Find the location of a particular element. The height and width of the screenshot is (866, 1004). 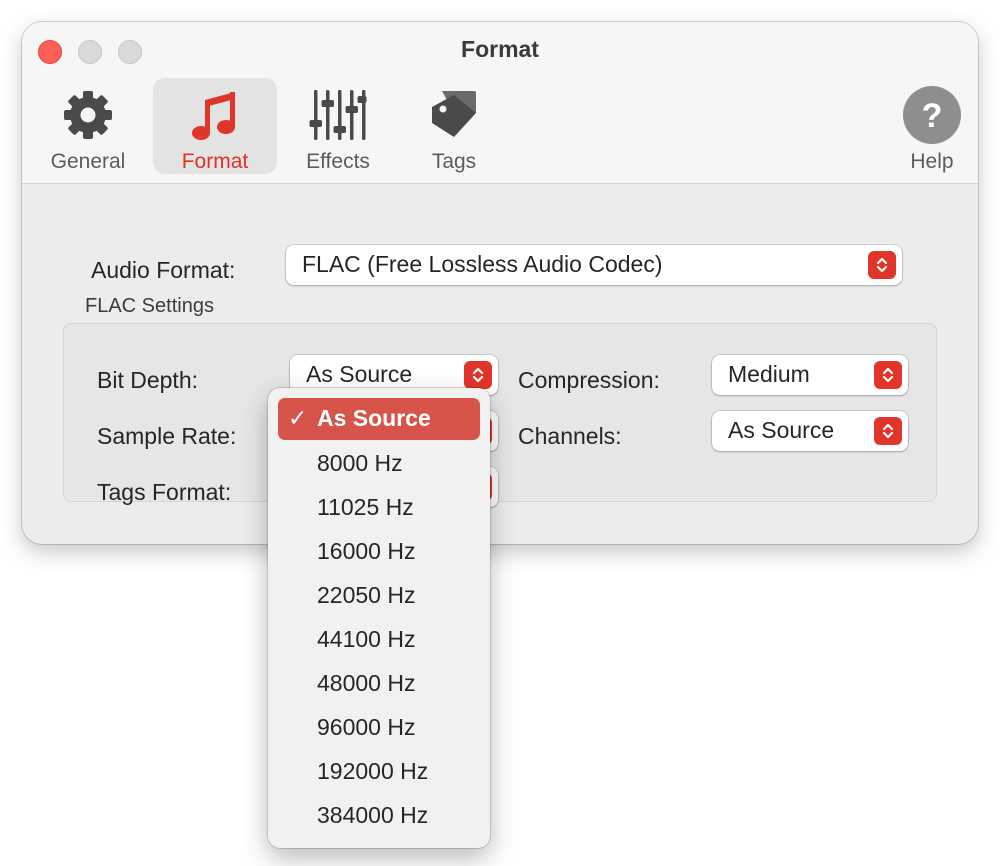

bit-depth-label: Bit Depth: is located at coordinates (147, 380).